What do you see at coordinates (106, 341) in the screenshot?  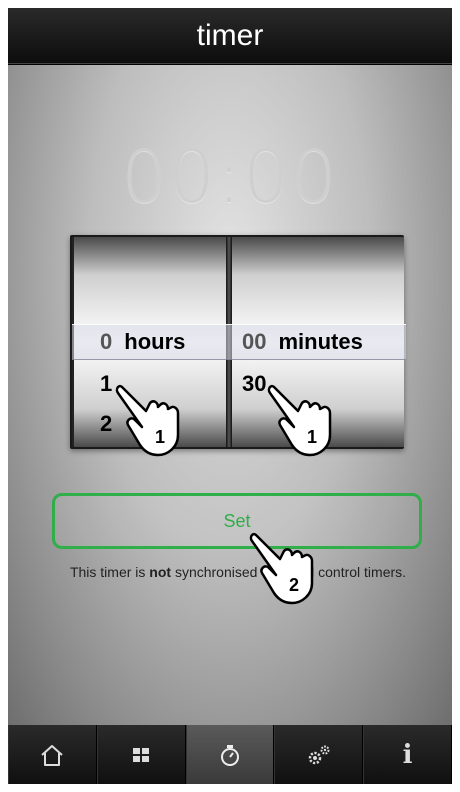 I see `hours-selected-value: 0` at bounding box center [106, 341].